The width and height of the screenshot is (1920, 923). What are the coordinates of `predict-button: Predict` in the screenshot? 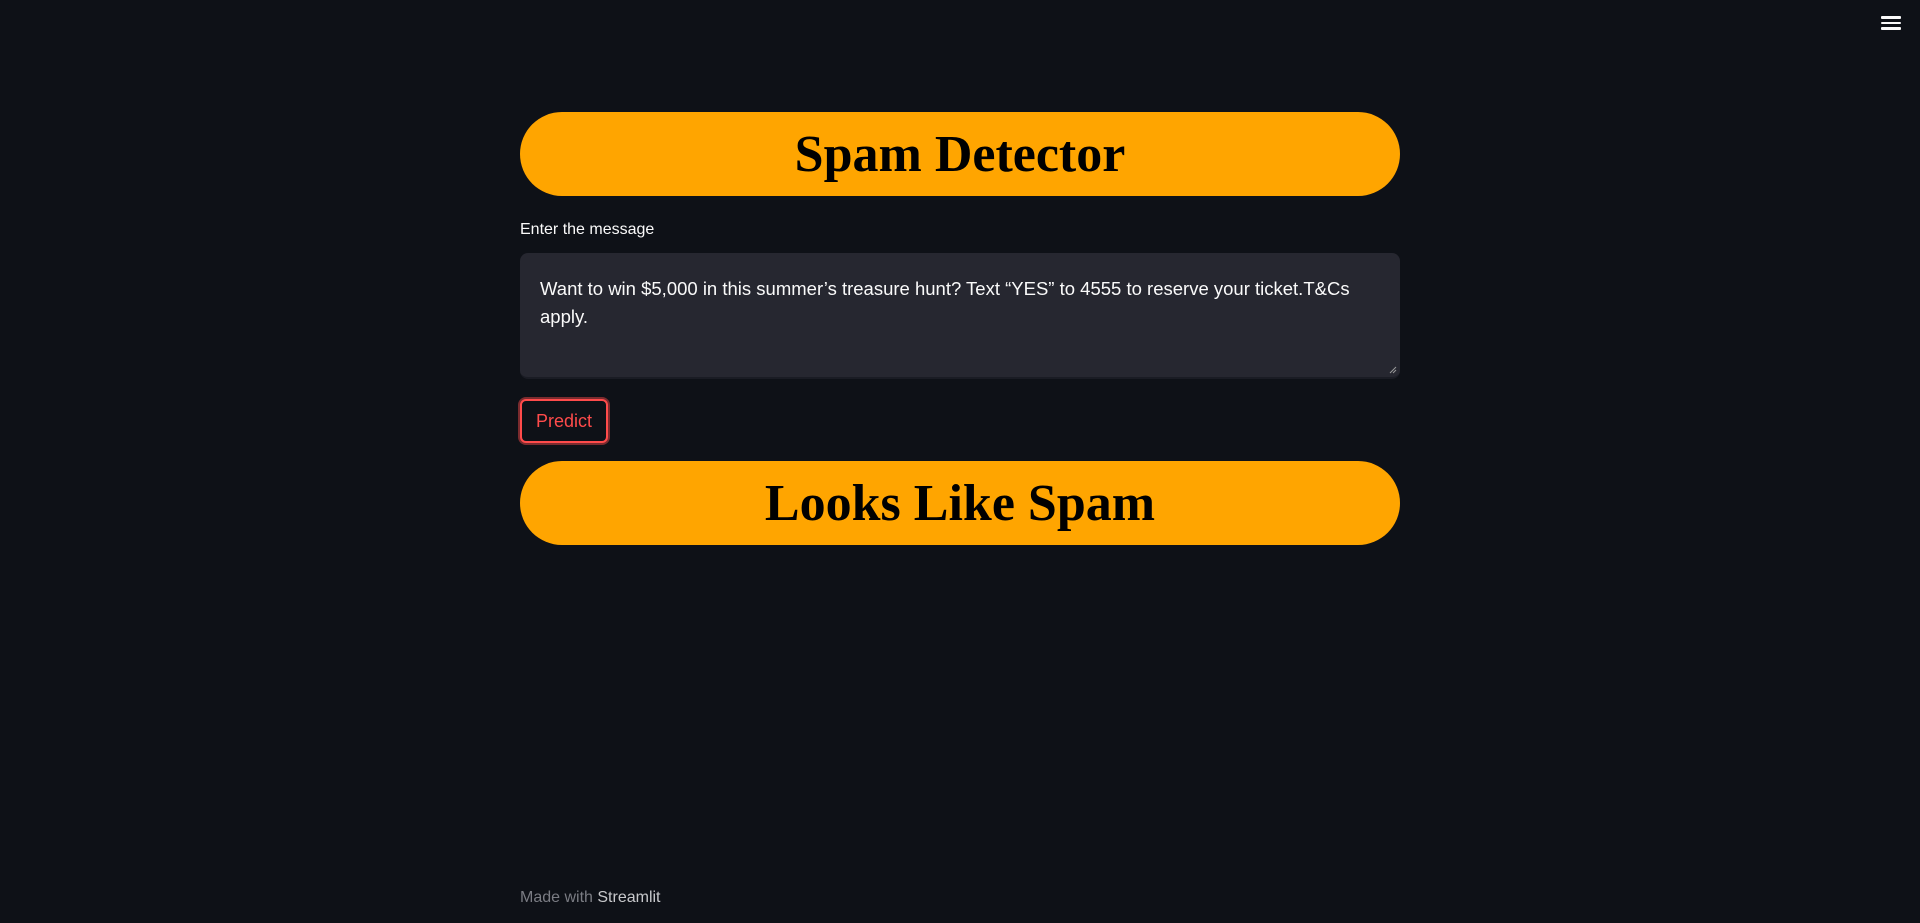 It's located at (564, 421).